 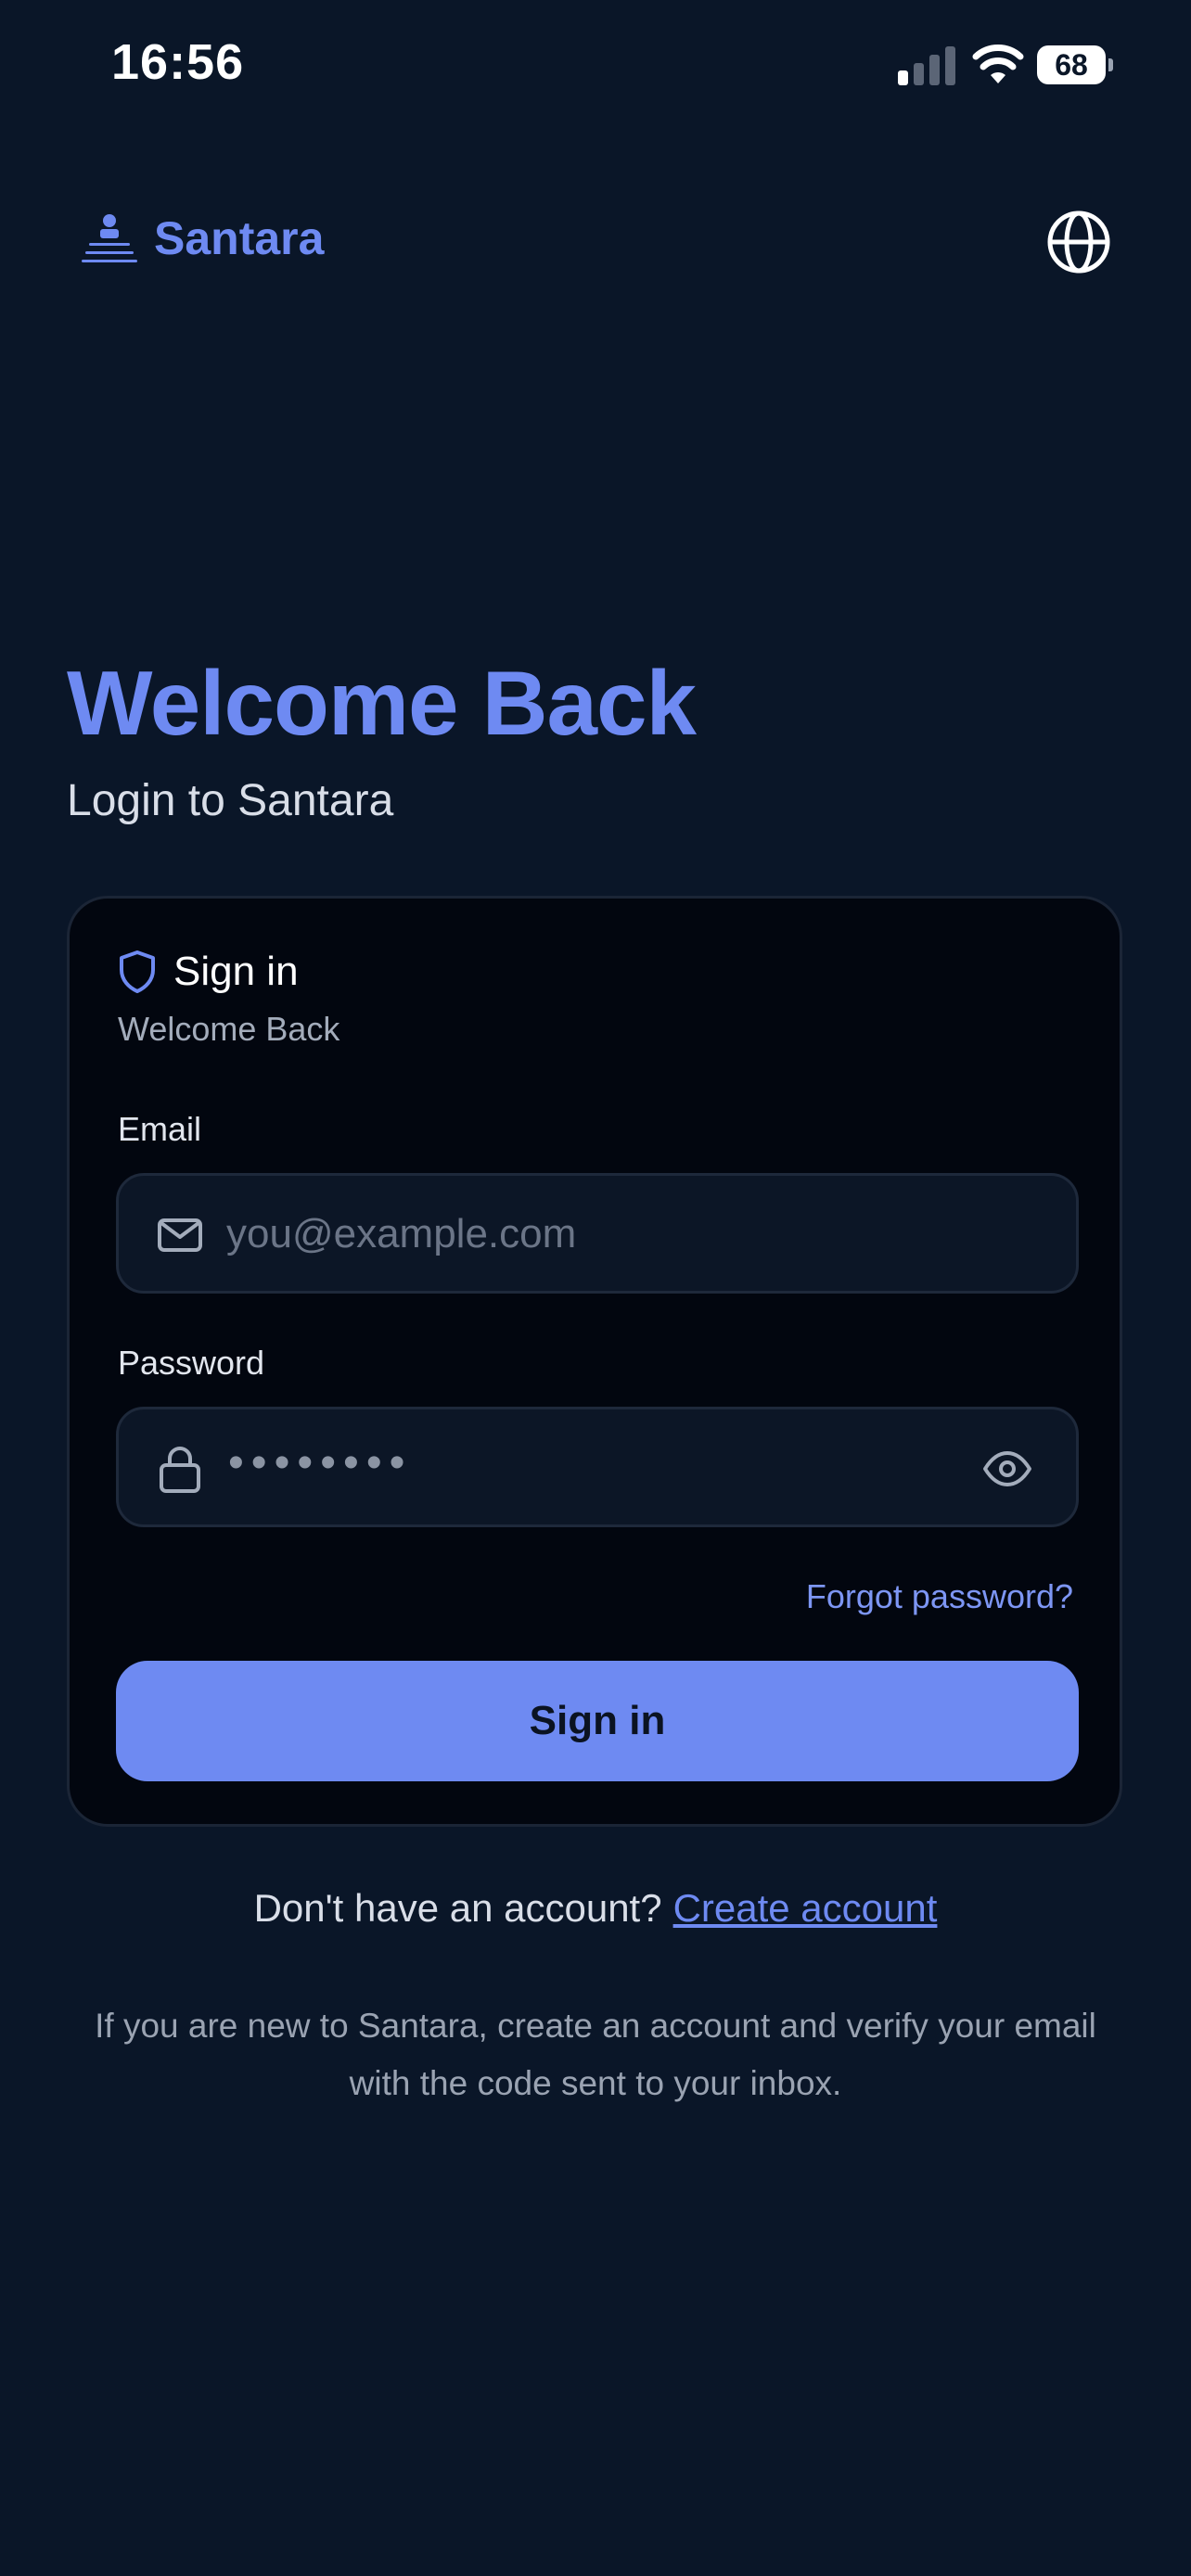 What do you see at coordinates (109, 238) in the screenshot?
I see `person-podium-icon` at bounding box center [109, 238].